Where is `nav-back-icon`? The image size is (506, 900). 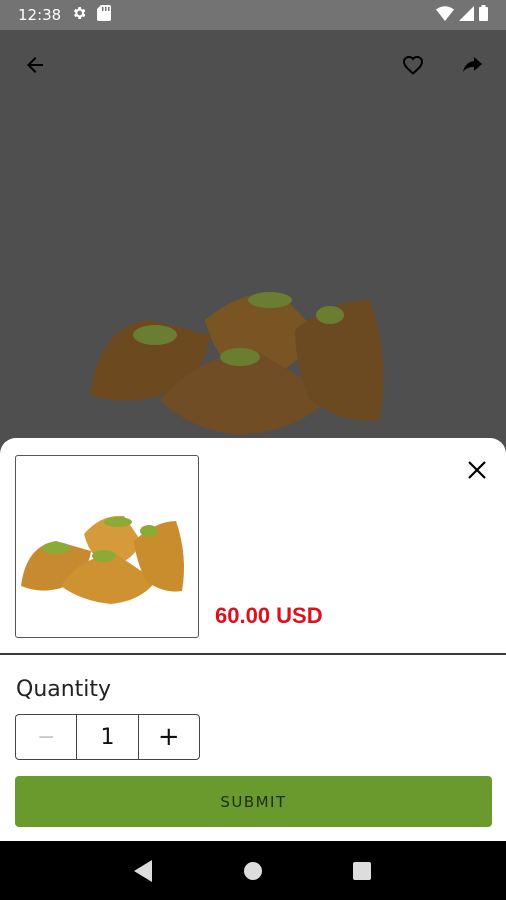
nav-back-icon is located at coordinates (144, 871).